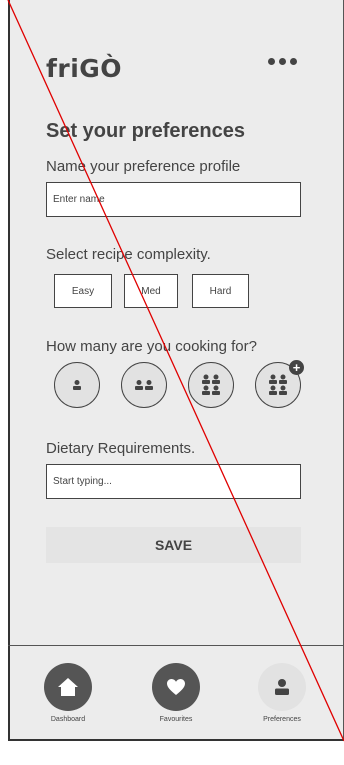 The height and width of the screenshot is (765, 344). Describe the element at coordinates (176, 719) in the screenshot. I see `tab-label: Favourites` at that location.